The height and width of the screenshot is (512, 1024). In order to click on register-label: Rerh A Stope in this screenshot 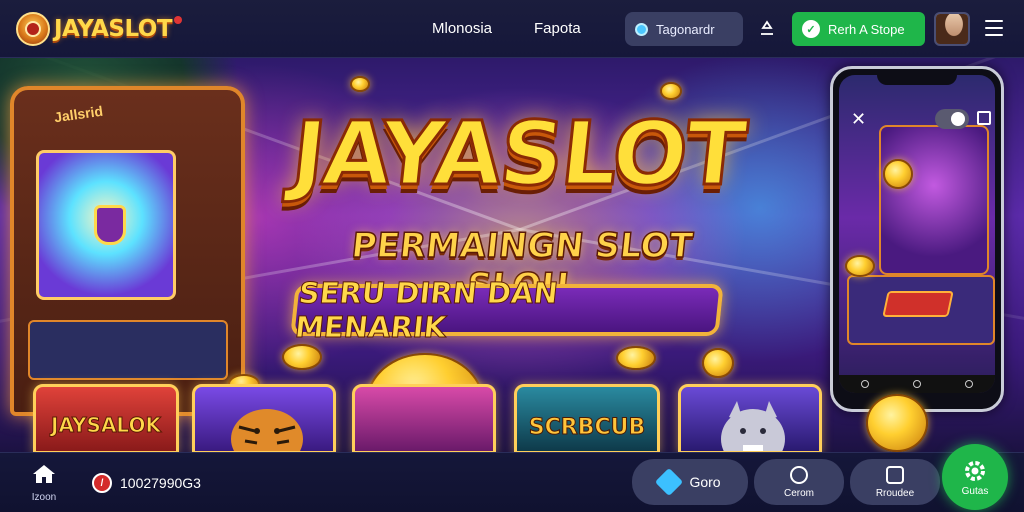, I will do `click(866, 29)`.